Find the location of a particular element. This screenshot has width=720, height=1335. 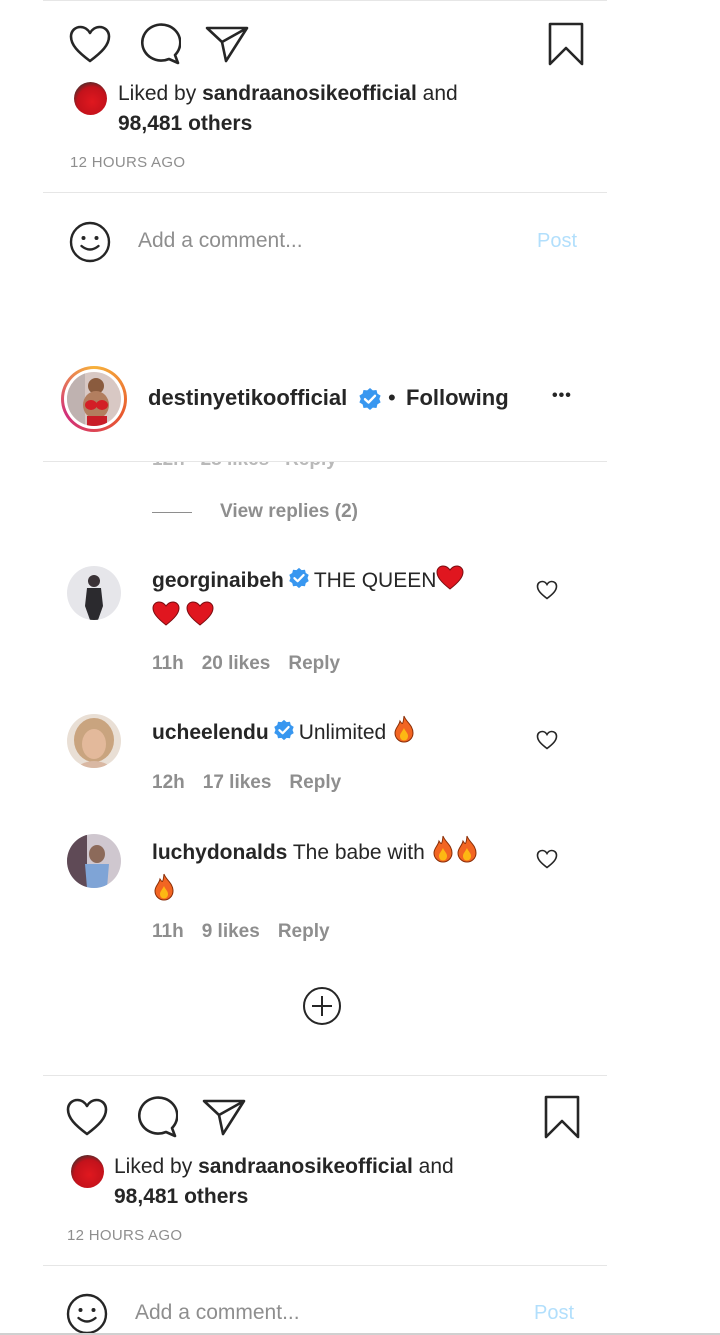

top-divider is located at coordinates (325, 0).